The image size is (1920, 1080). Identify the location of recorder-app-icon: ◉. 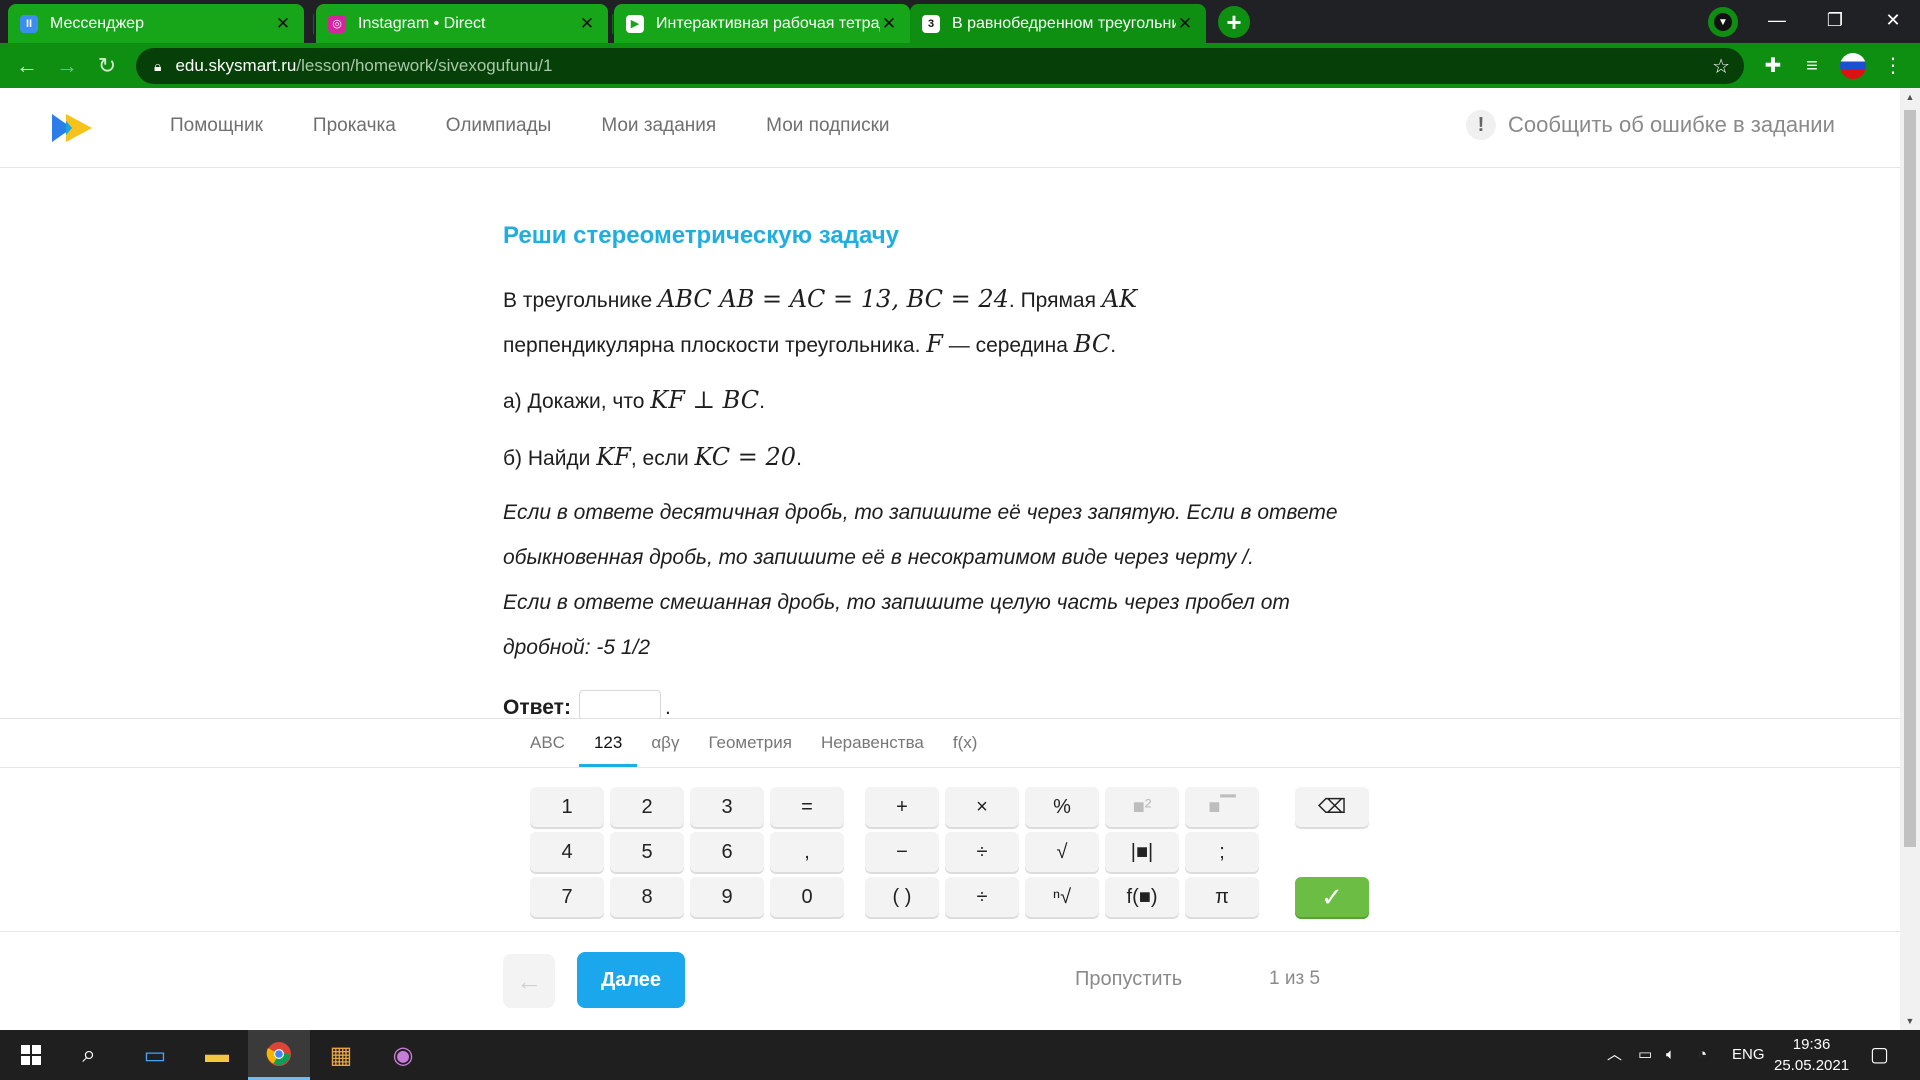
(403, 1055).